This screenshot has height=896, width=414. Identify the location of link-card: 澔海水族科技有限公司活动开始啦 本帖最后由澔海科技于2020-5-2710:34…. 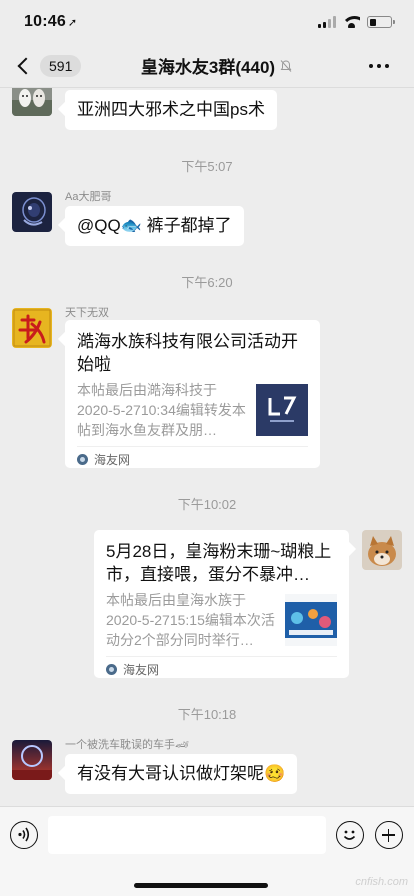
(192, 394).